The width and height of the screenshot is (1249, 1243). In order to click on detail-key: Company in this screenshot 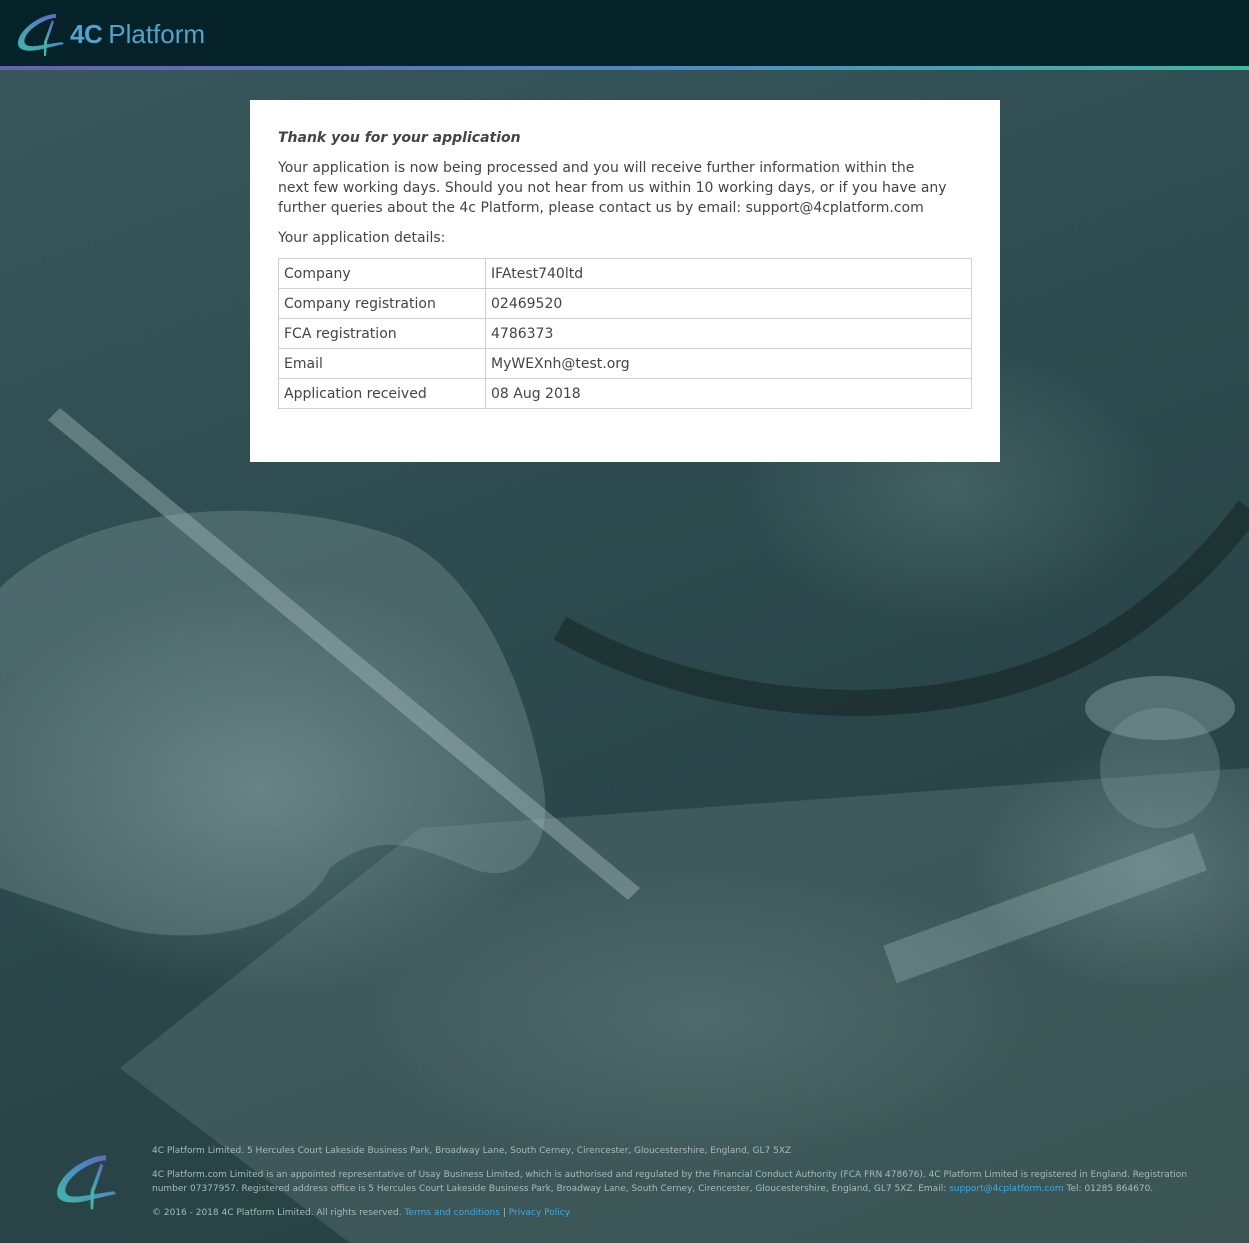, I will do `click(382, 273)`.